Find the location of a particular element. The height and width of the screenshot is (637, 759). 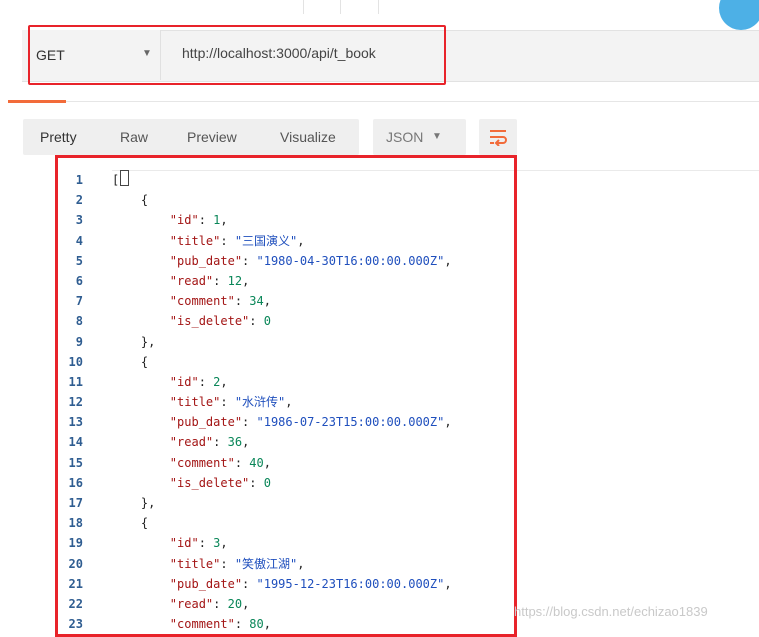

tab-raw: Raw is located at coordinates (134, 137).